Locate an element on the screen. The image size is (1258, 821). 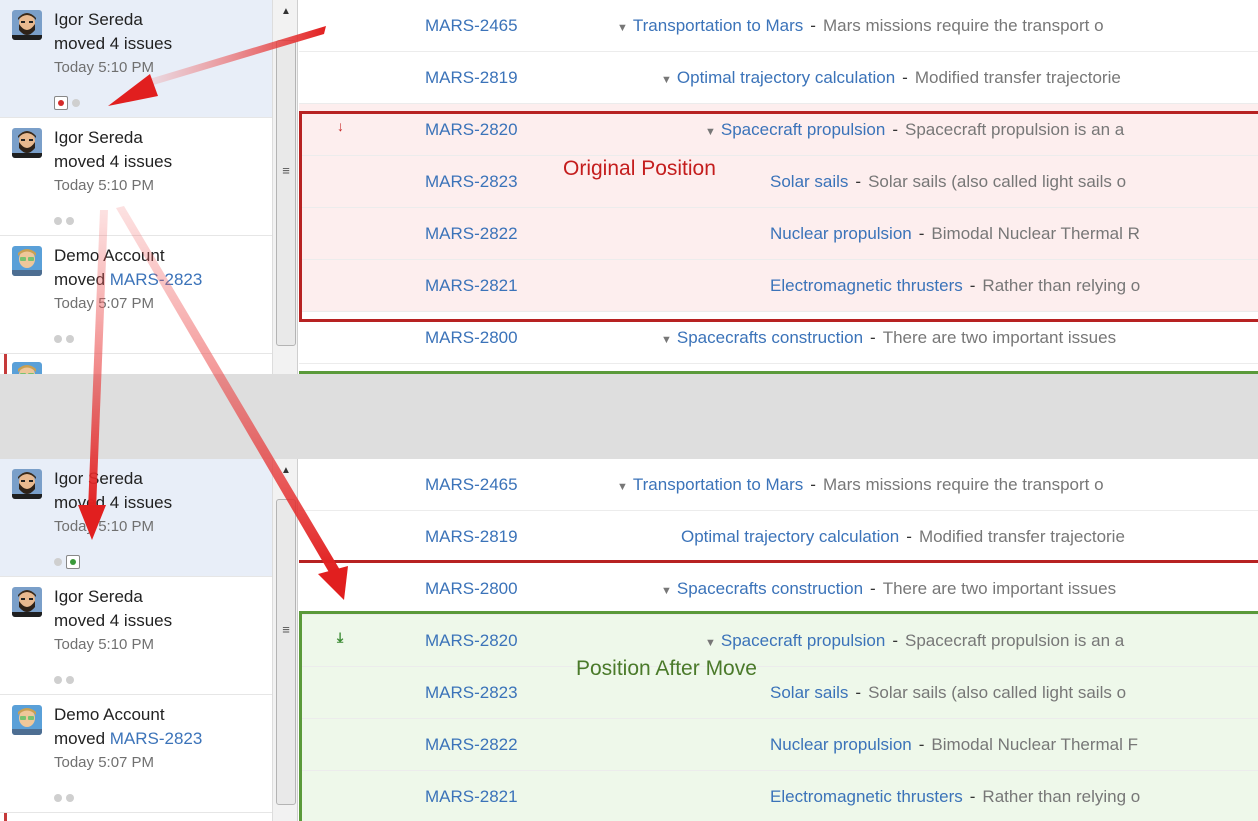
issue-description: Spacecraft propulsion is an a is located at coordinates (1015, 640).